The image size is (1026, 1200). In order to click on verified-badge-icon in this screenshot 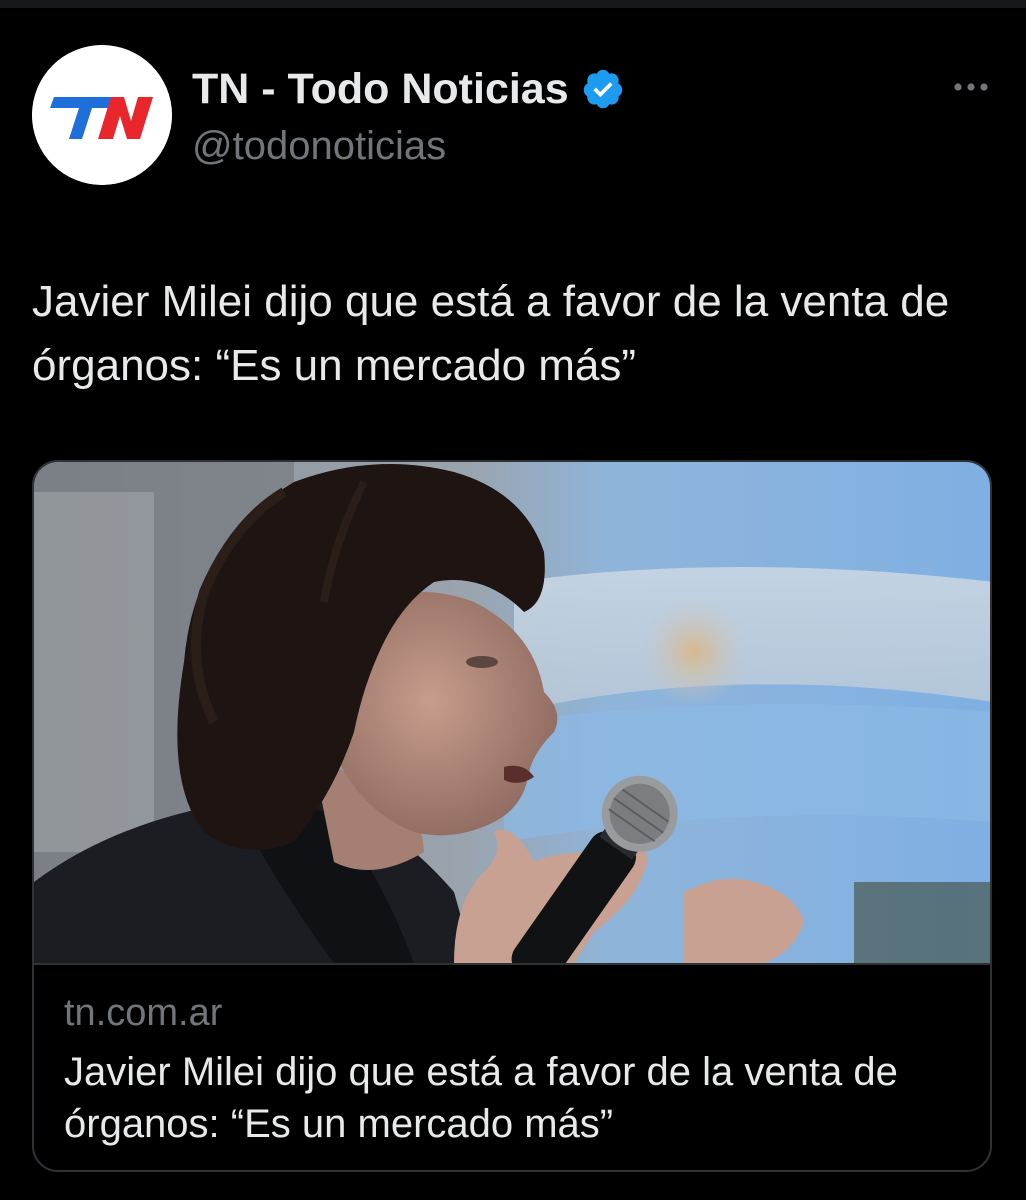, I will do `click(602, 89)`.